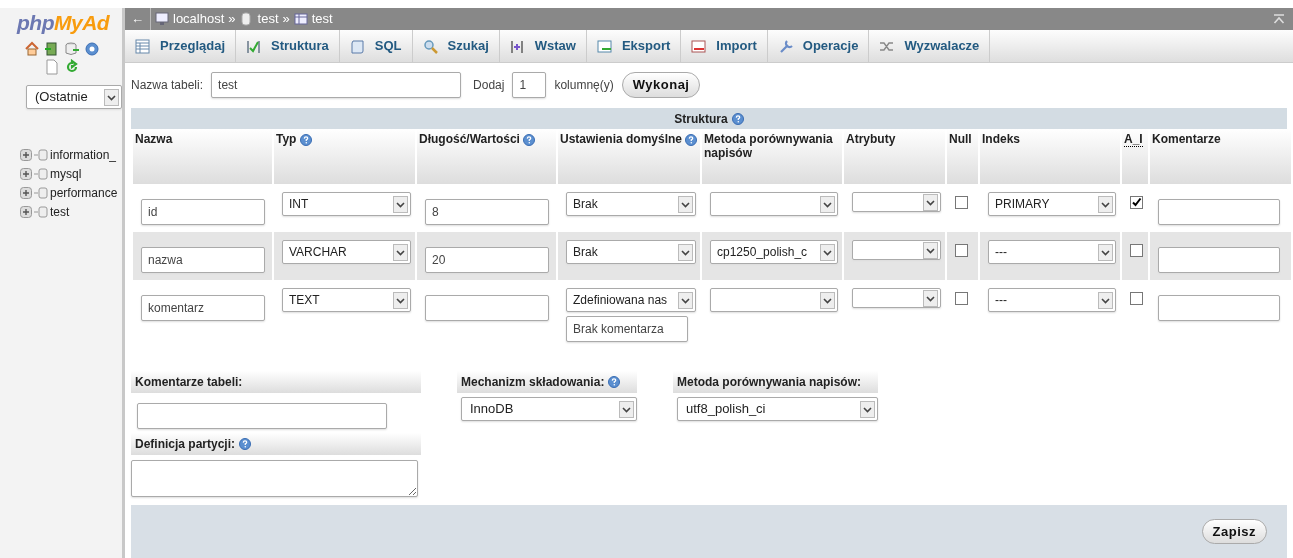  What do you see at coordinates (52, 49) in the screenshot?
I see `exit-icon` at bounding box center [52, 49].